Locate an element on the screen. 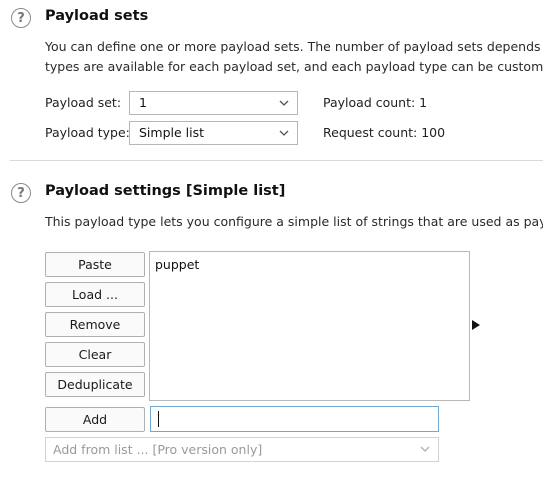 This screenshot has width=543, height=486. payload-sets-title: Payload sets is located at coordinates (97, 16).